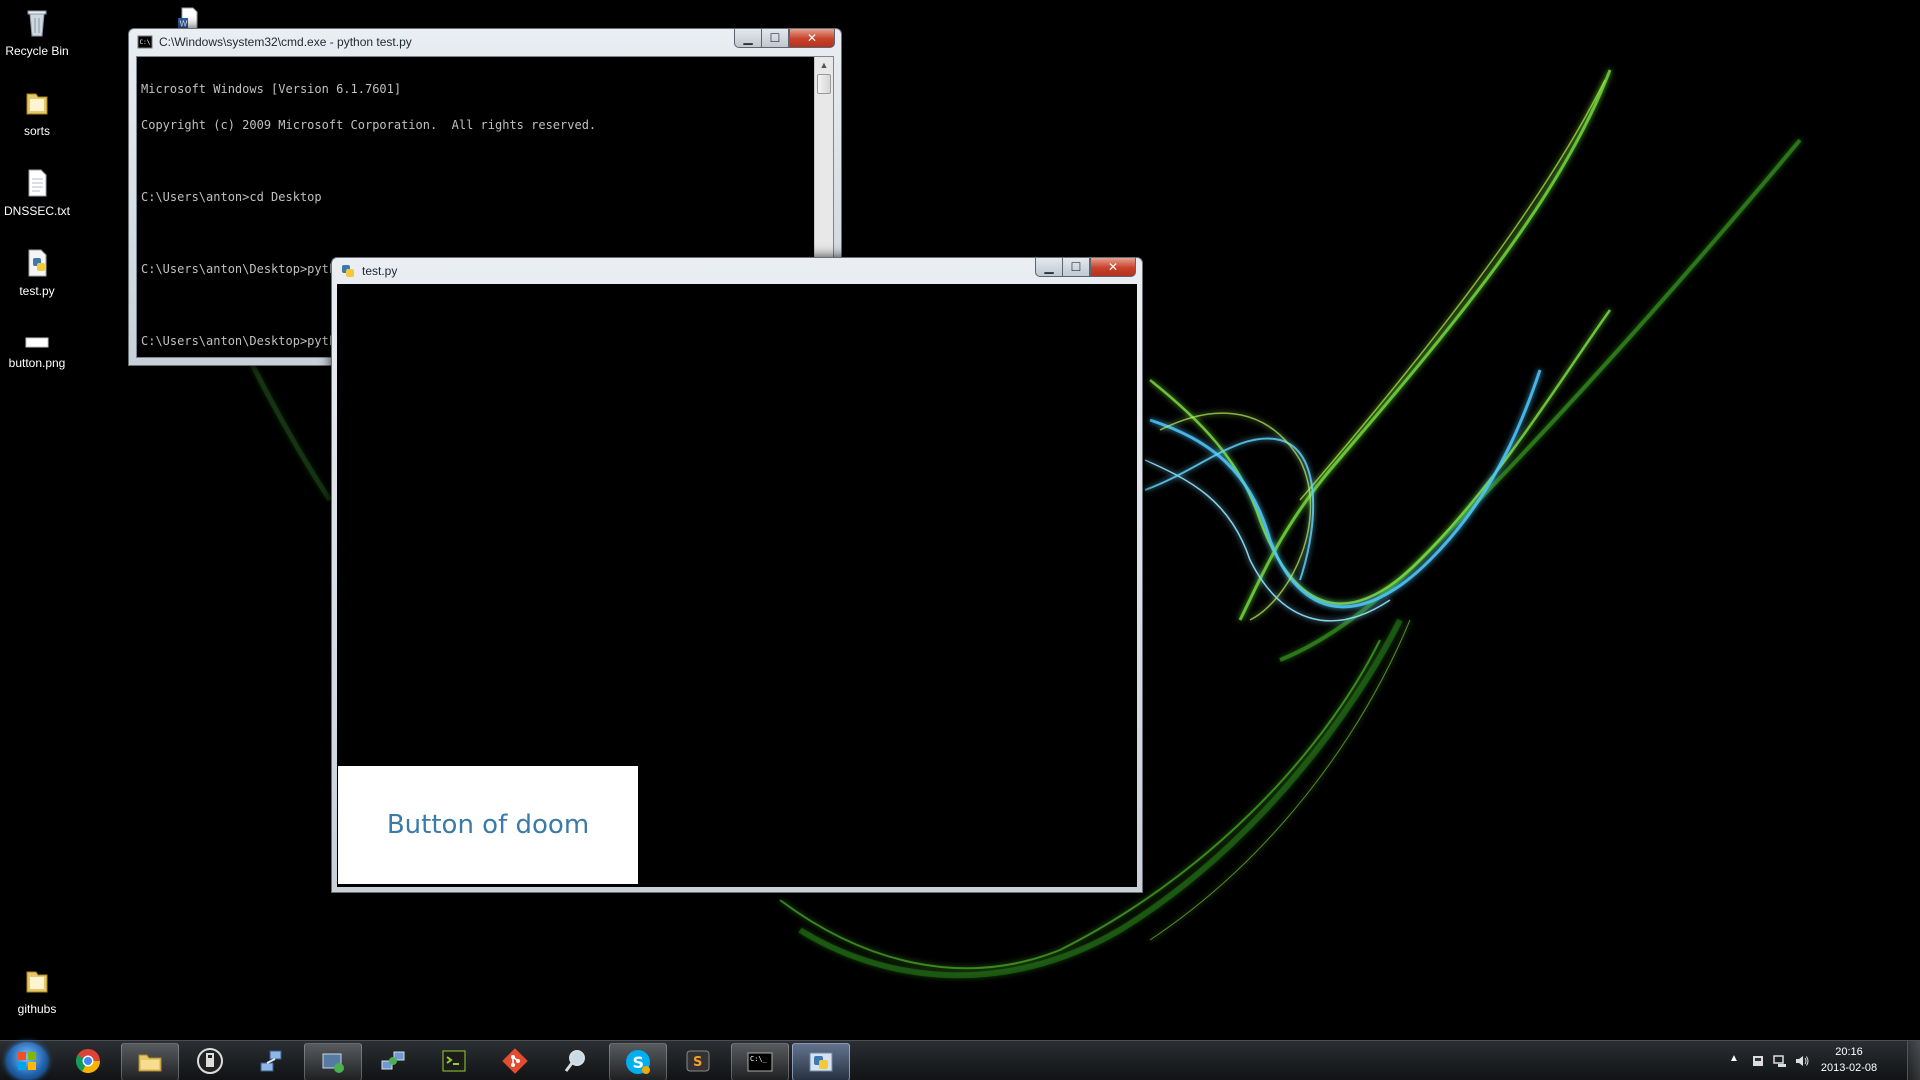 Image resolution: width=1920 pixels, height=1080 pixels. I want to click on taskbar-cmd: C:\_, so click(760, 1061).